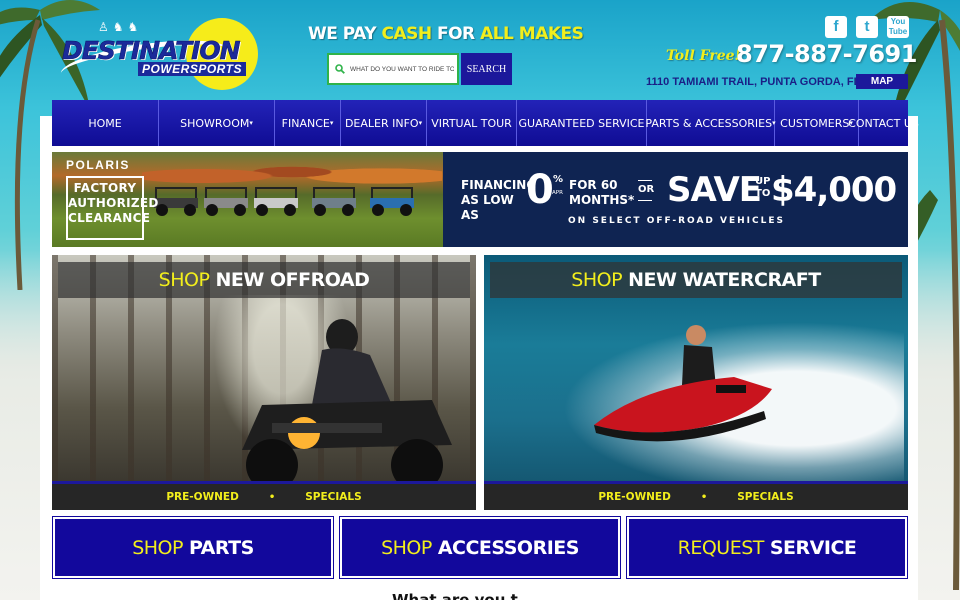 The image size is (960, 600). I want to click on percent-sign: %, so click(558, 179).